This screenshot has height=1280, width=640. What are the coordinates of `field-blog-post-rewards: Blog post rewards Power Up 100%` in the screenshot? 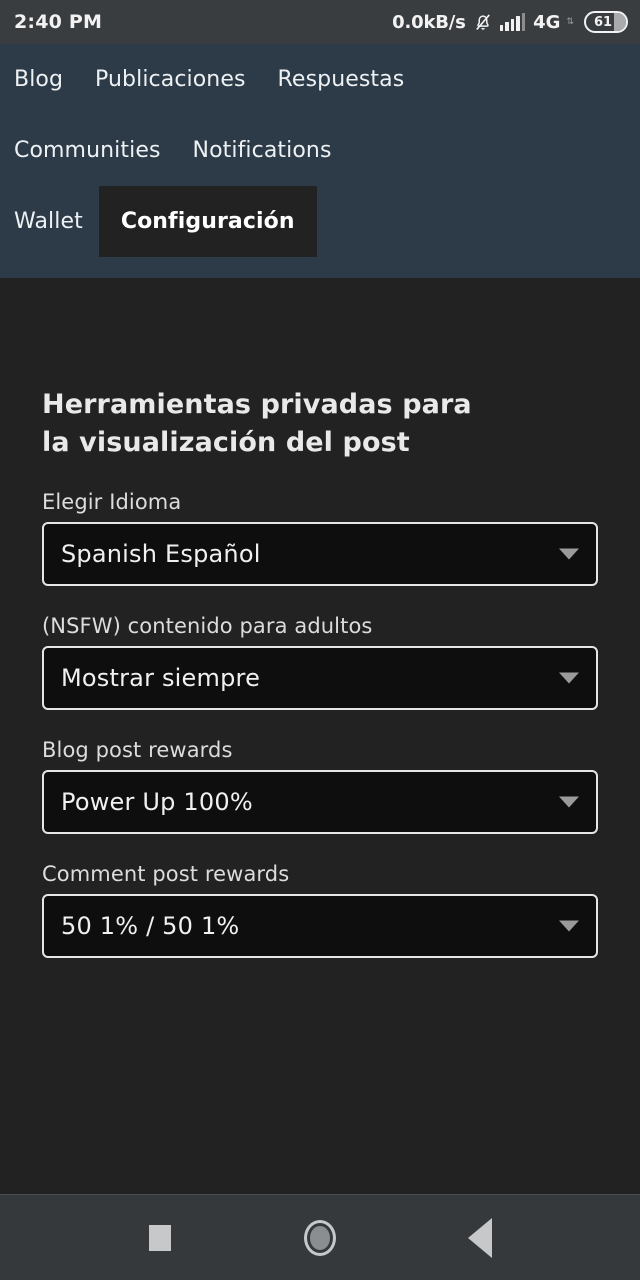 It's located at (320, 786).